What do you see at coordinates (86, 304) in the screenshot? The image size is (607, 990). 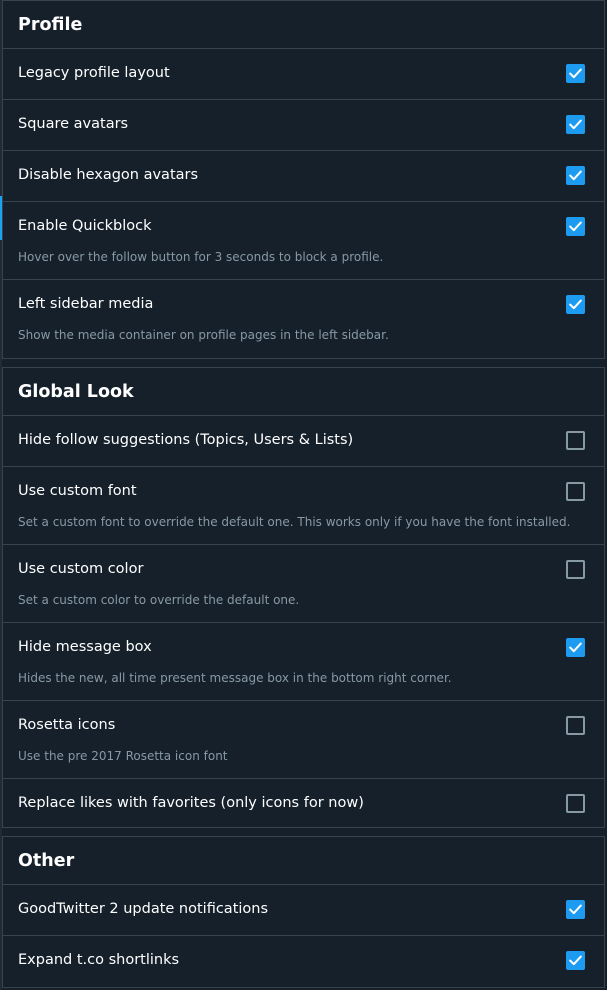 I see `setting-label: Left sidebar media` at bounding box center [86, 304].